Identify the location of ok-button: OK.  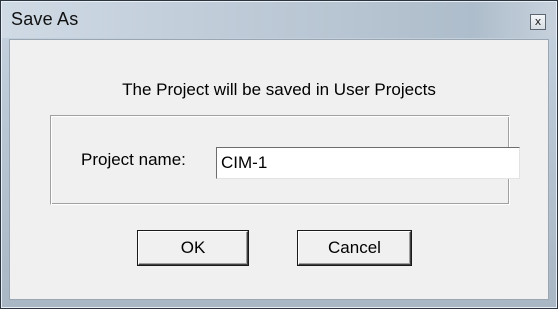
(193, 248).